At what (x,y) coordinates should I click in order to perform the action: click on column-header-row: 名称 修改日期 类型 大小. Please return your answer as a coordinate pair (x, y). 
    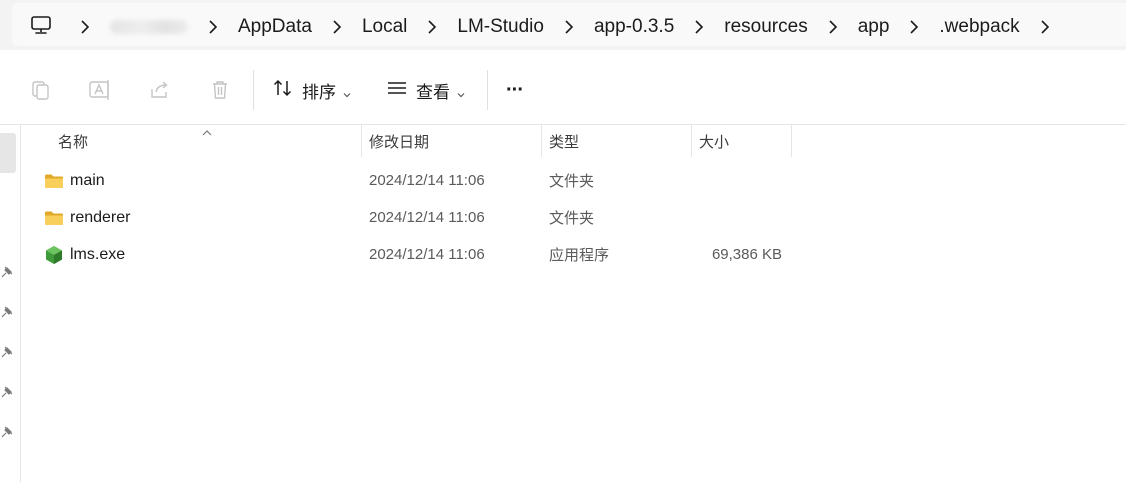
    Looking at the image, I should click on (573, 141).